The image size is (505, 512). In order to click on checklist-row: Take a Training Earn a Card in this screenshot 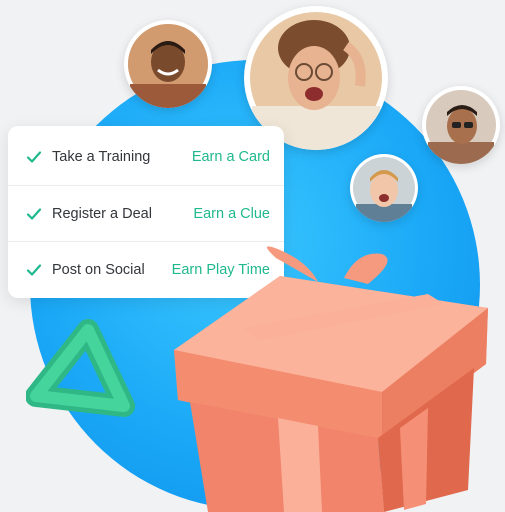, I will do `click(146, 157)`.